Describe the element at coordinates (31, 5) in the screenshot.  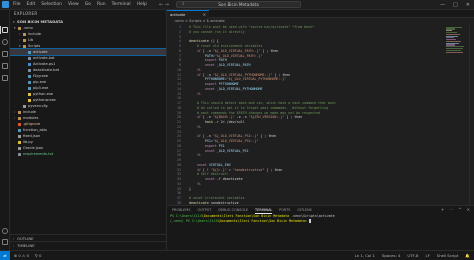
I see `menu-edit: Edit` at that location.